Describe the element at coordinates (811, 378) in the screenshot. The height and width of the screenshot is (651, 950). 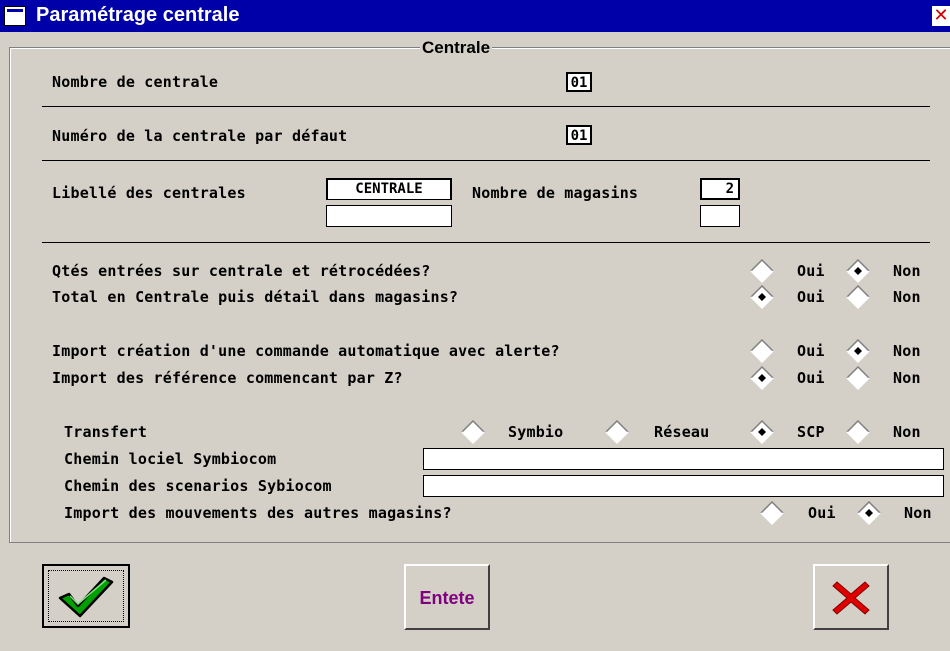
I see `import-z-oui-label: Oui` at that location.